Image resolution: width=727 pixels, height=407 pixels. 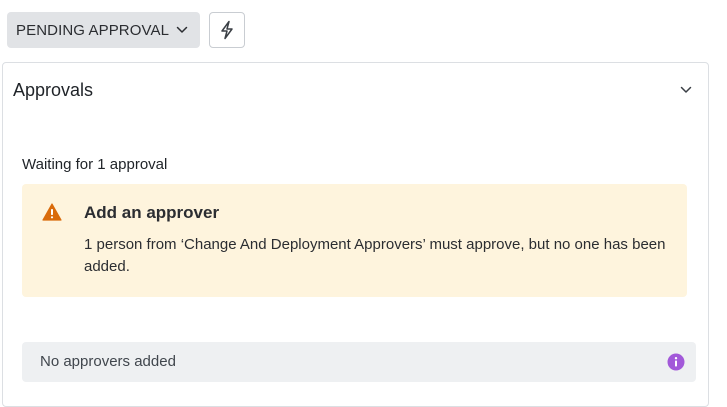 What do you see at coordinates (676, 362) in the screenshot?
I see `info-icon` at bounding box center [676, 362].